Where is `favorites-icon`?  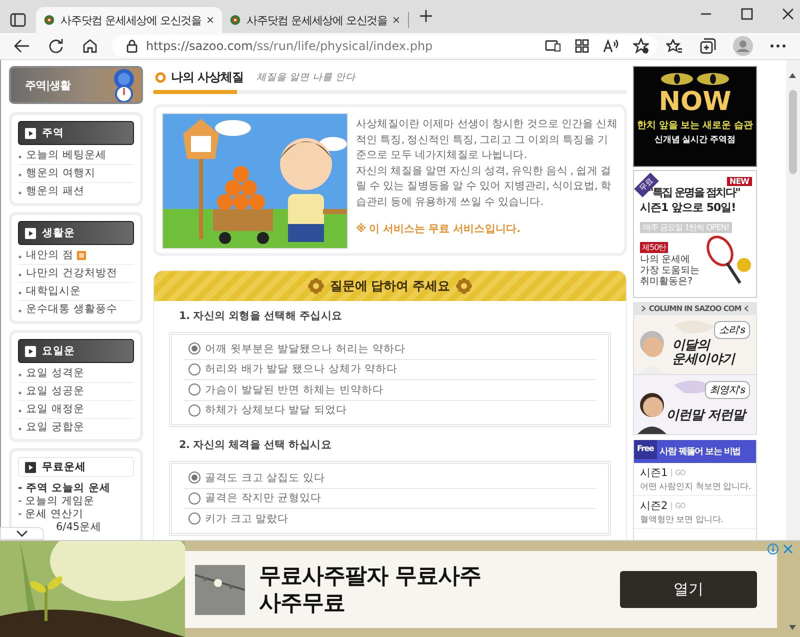
favorites-icon is located at coordinates (674, 46).